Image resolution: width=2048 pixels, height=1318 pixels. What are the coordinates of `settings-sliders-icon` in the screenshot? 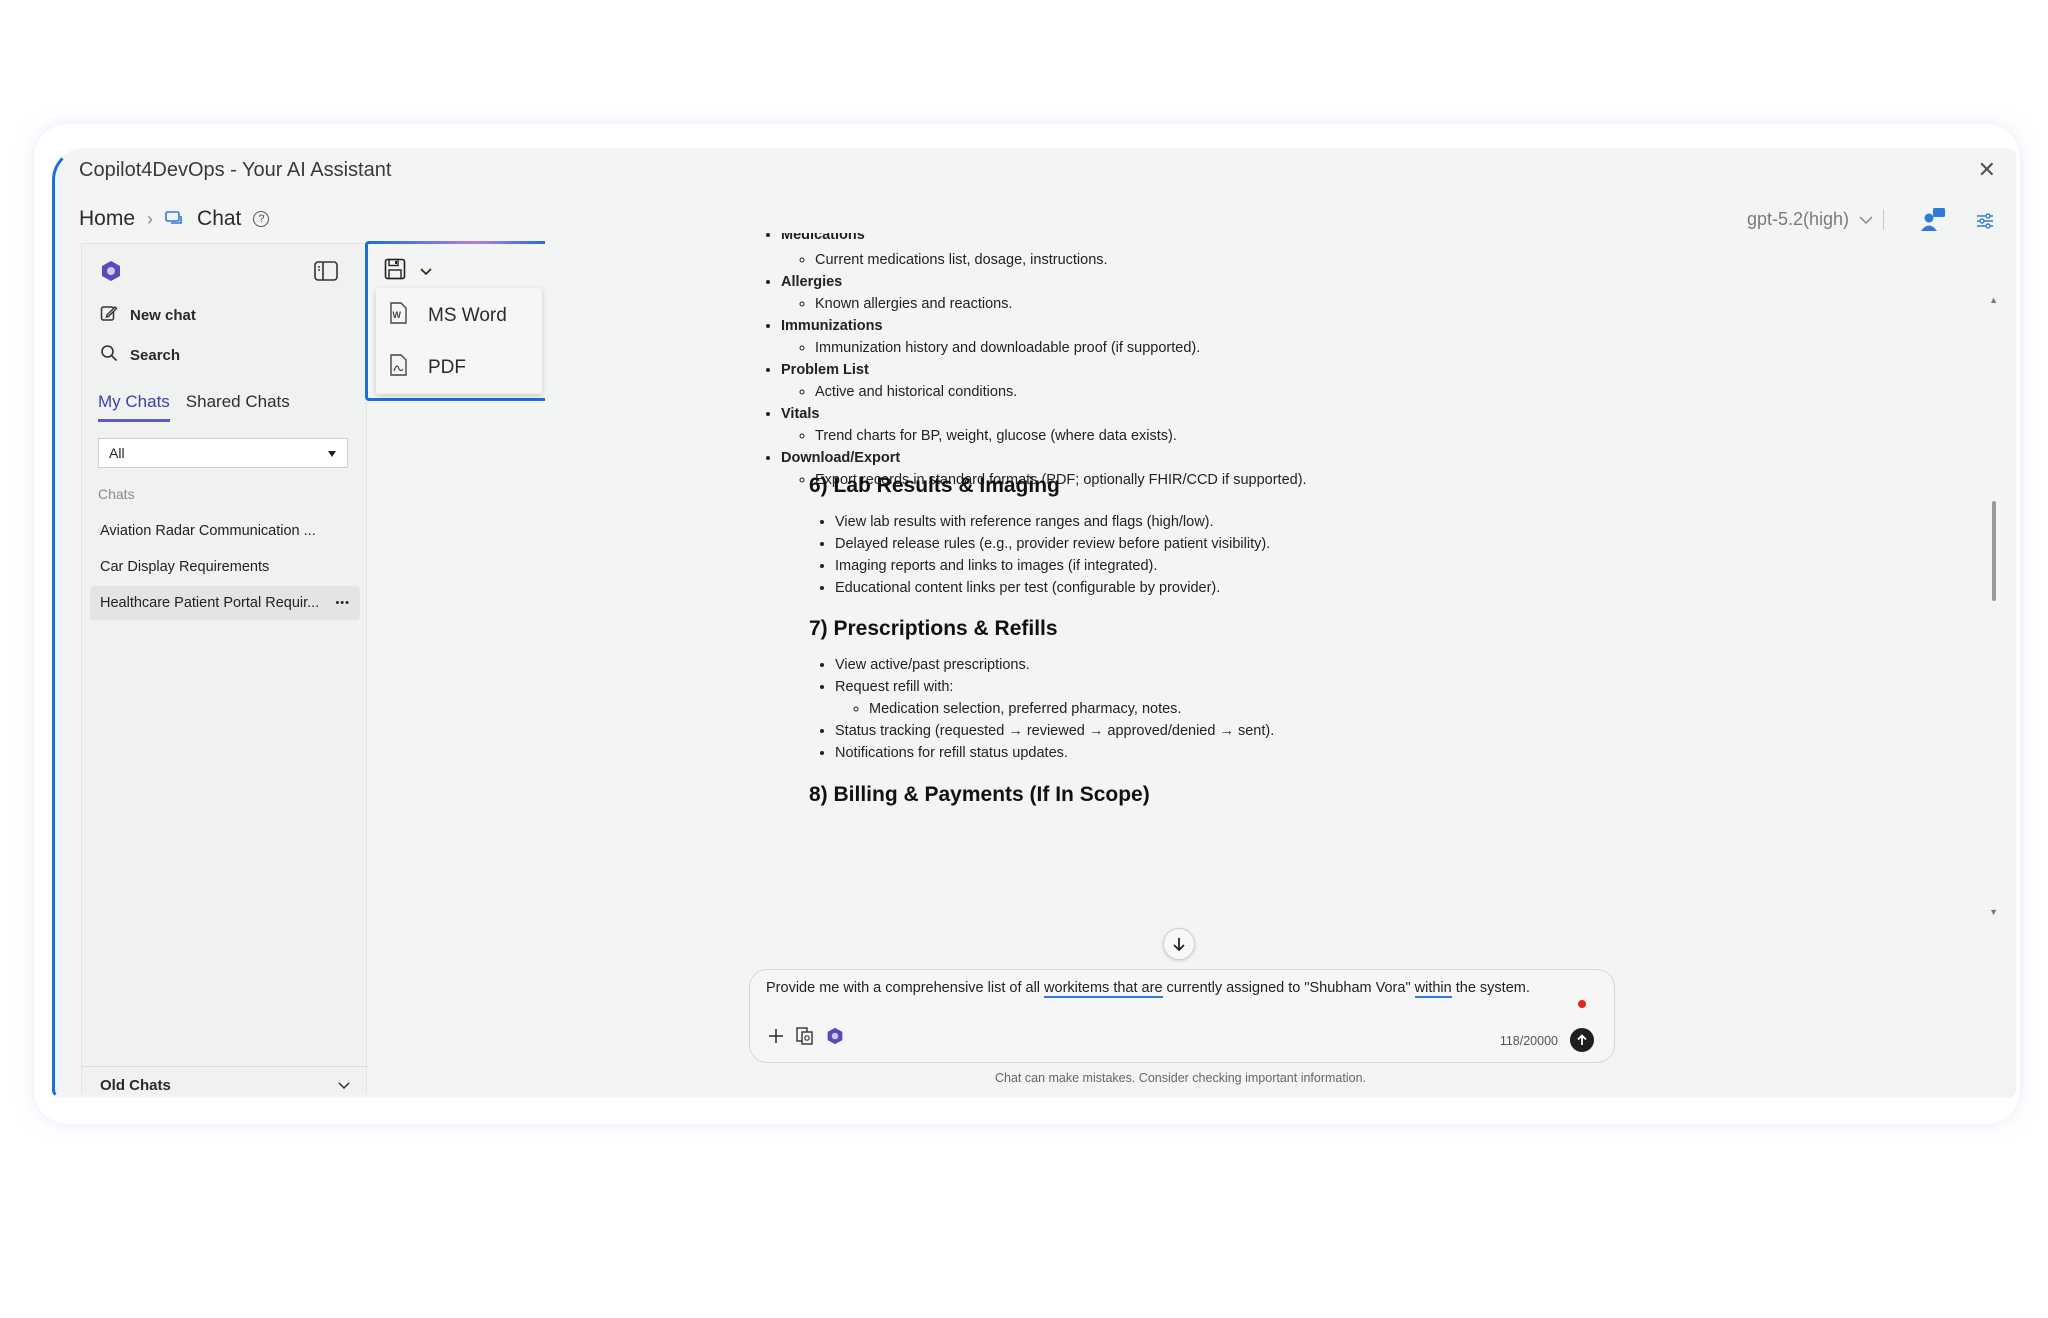 It's located at (1985, 223).